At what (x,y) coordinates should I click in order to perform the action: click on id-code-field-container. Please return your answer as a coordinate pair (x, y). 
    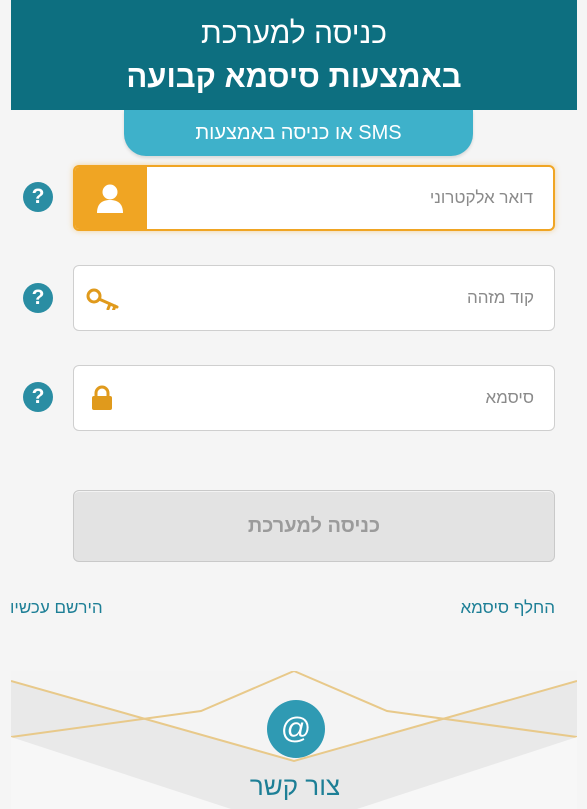
    Looking at the image, I should click on (314, 298).